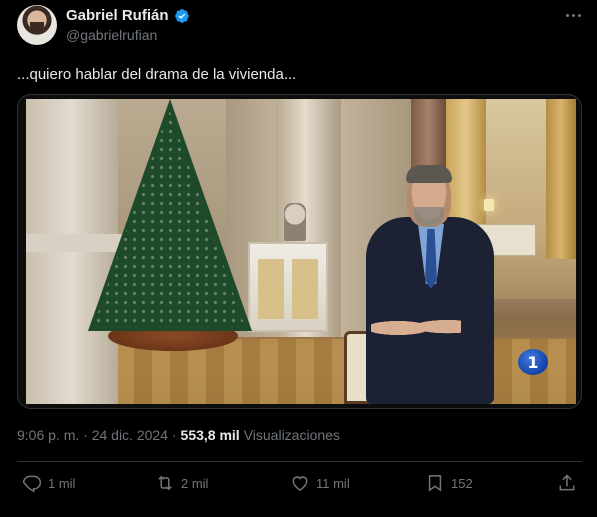 This screenshot has height=517, width=597. Describe the element at coordinates (62, 483) in the screenshot. I see `reply-count: 1 mil` at that location.